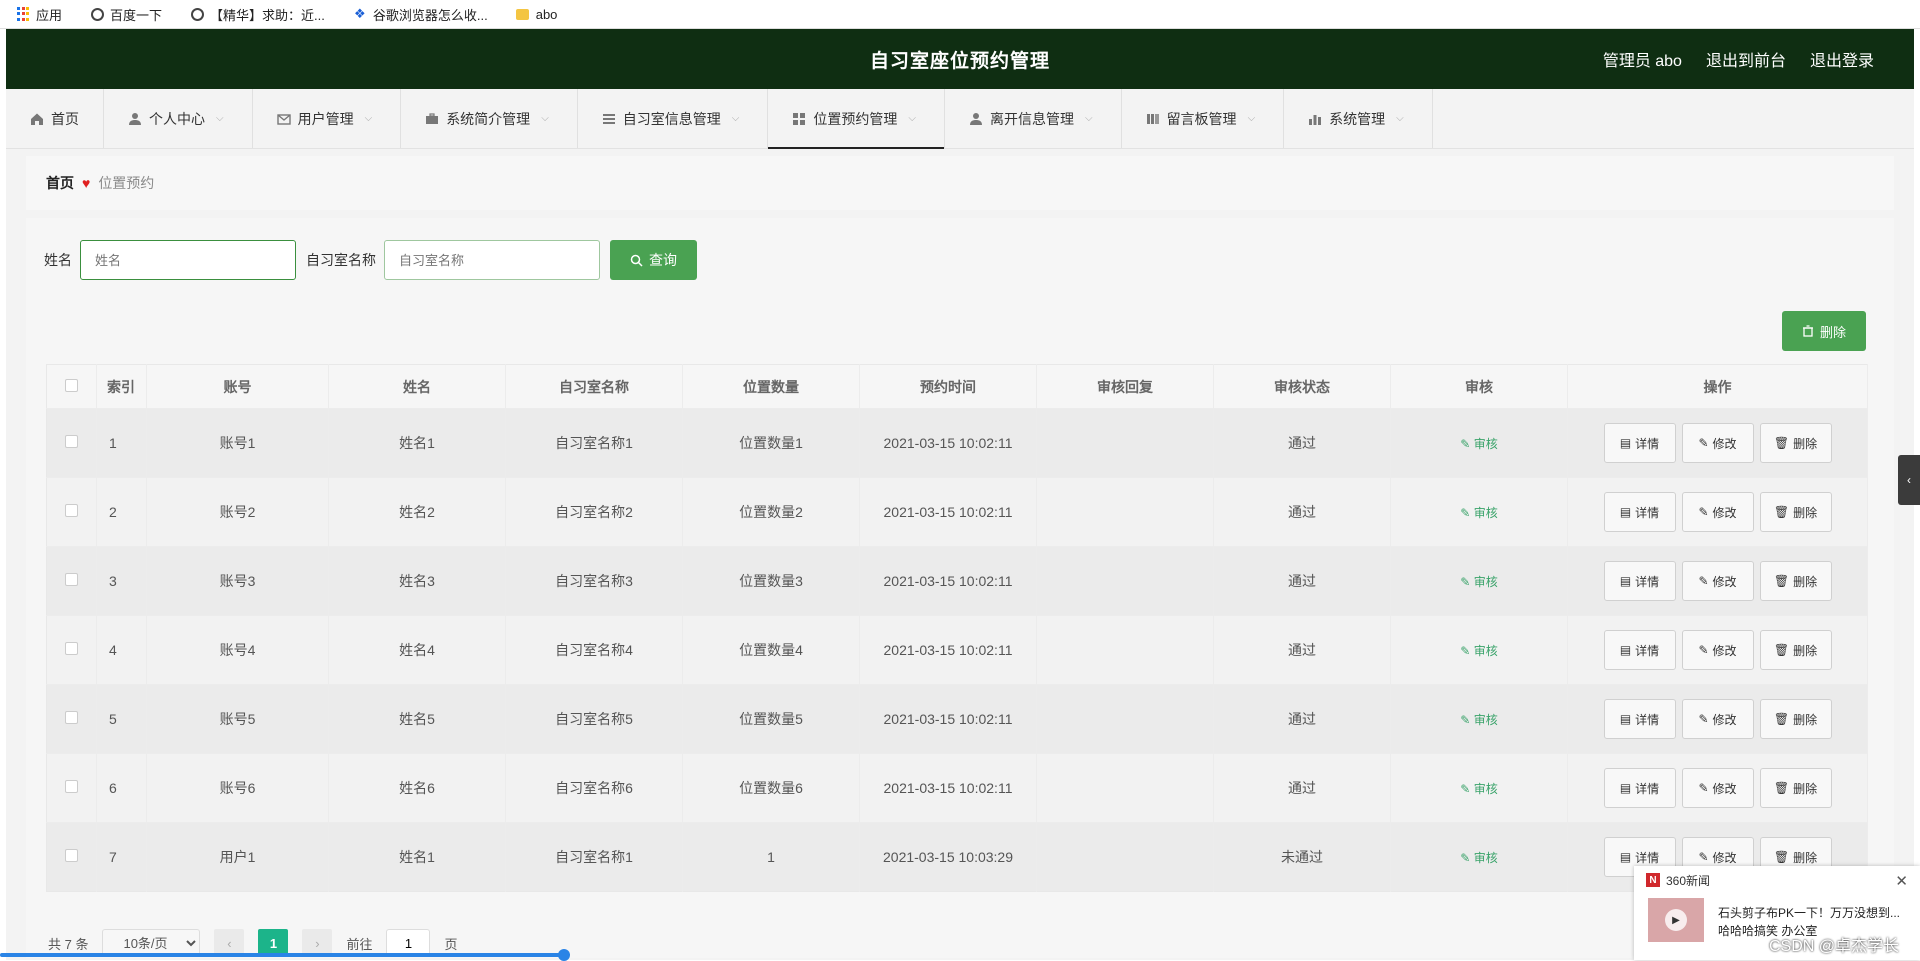  I want to click on mail-icon, so click(283, 119).